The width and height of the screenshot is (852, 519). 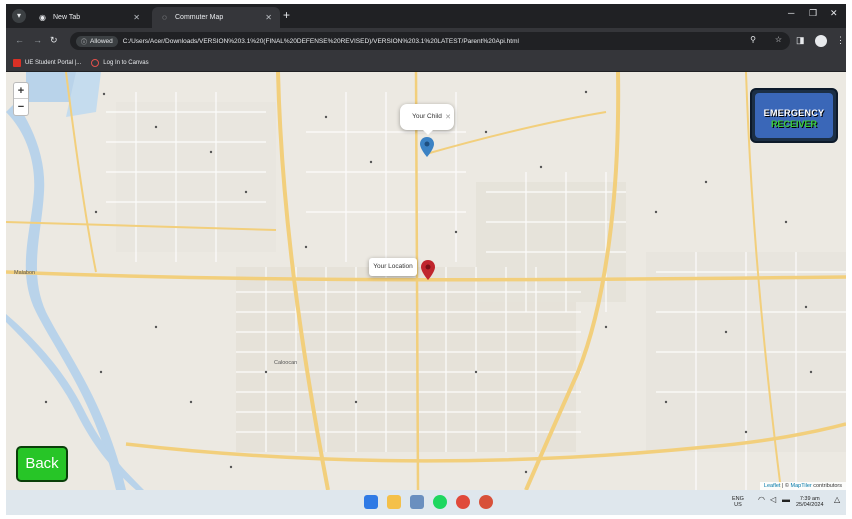 I want to click on minimize-icon: ─, so click(x=791, y=13).